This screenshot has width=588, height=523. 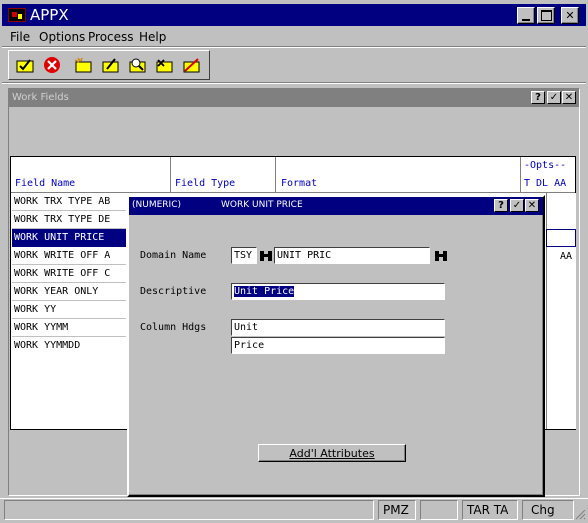 I want to click on dialog-titlebar, so click(x=336, y=206).